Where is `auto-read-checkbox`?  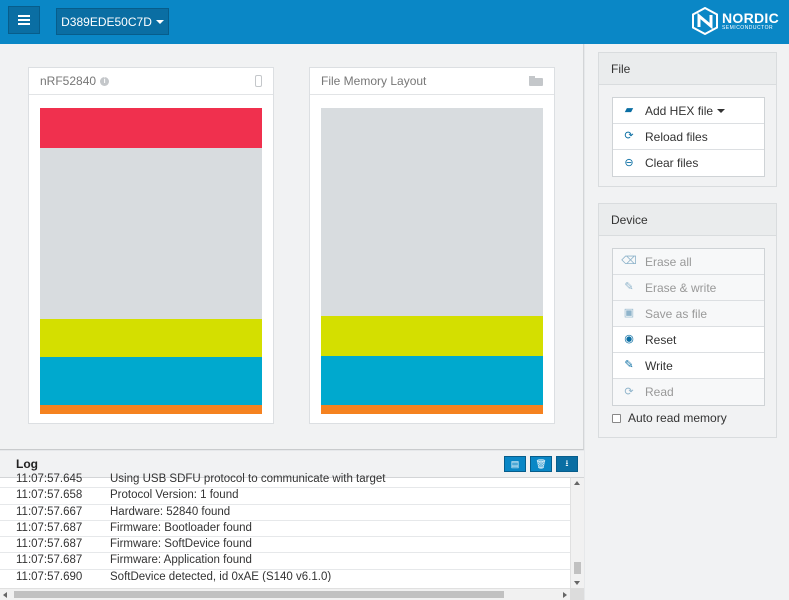 auto-read-checkbox is located at coordinates (616, 418).